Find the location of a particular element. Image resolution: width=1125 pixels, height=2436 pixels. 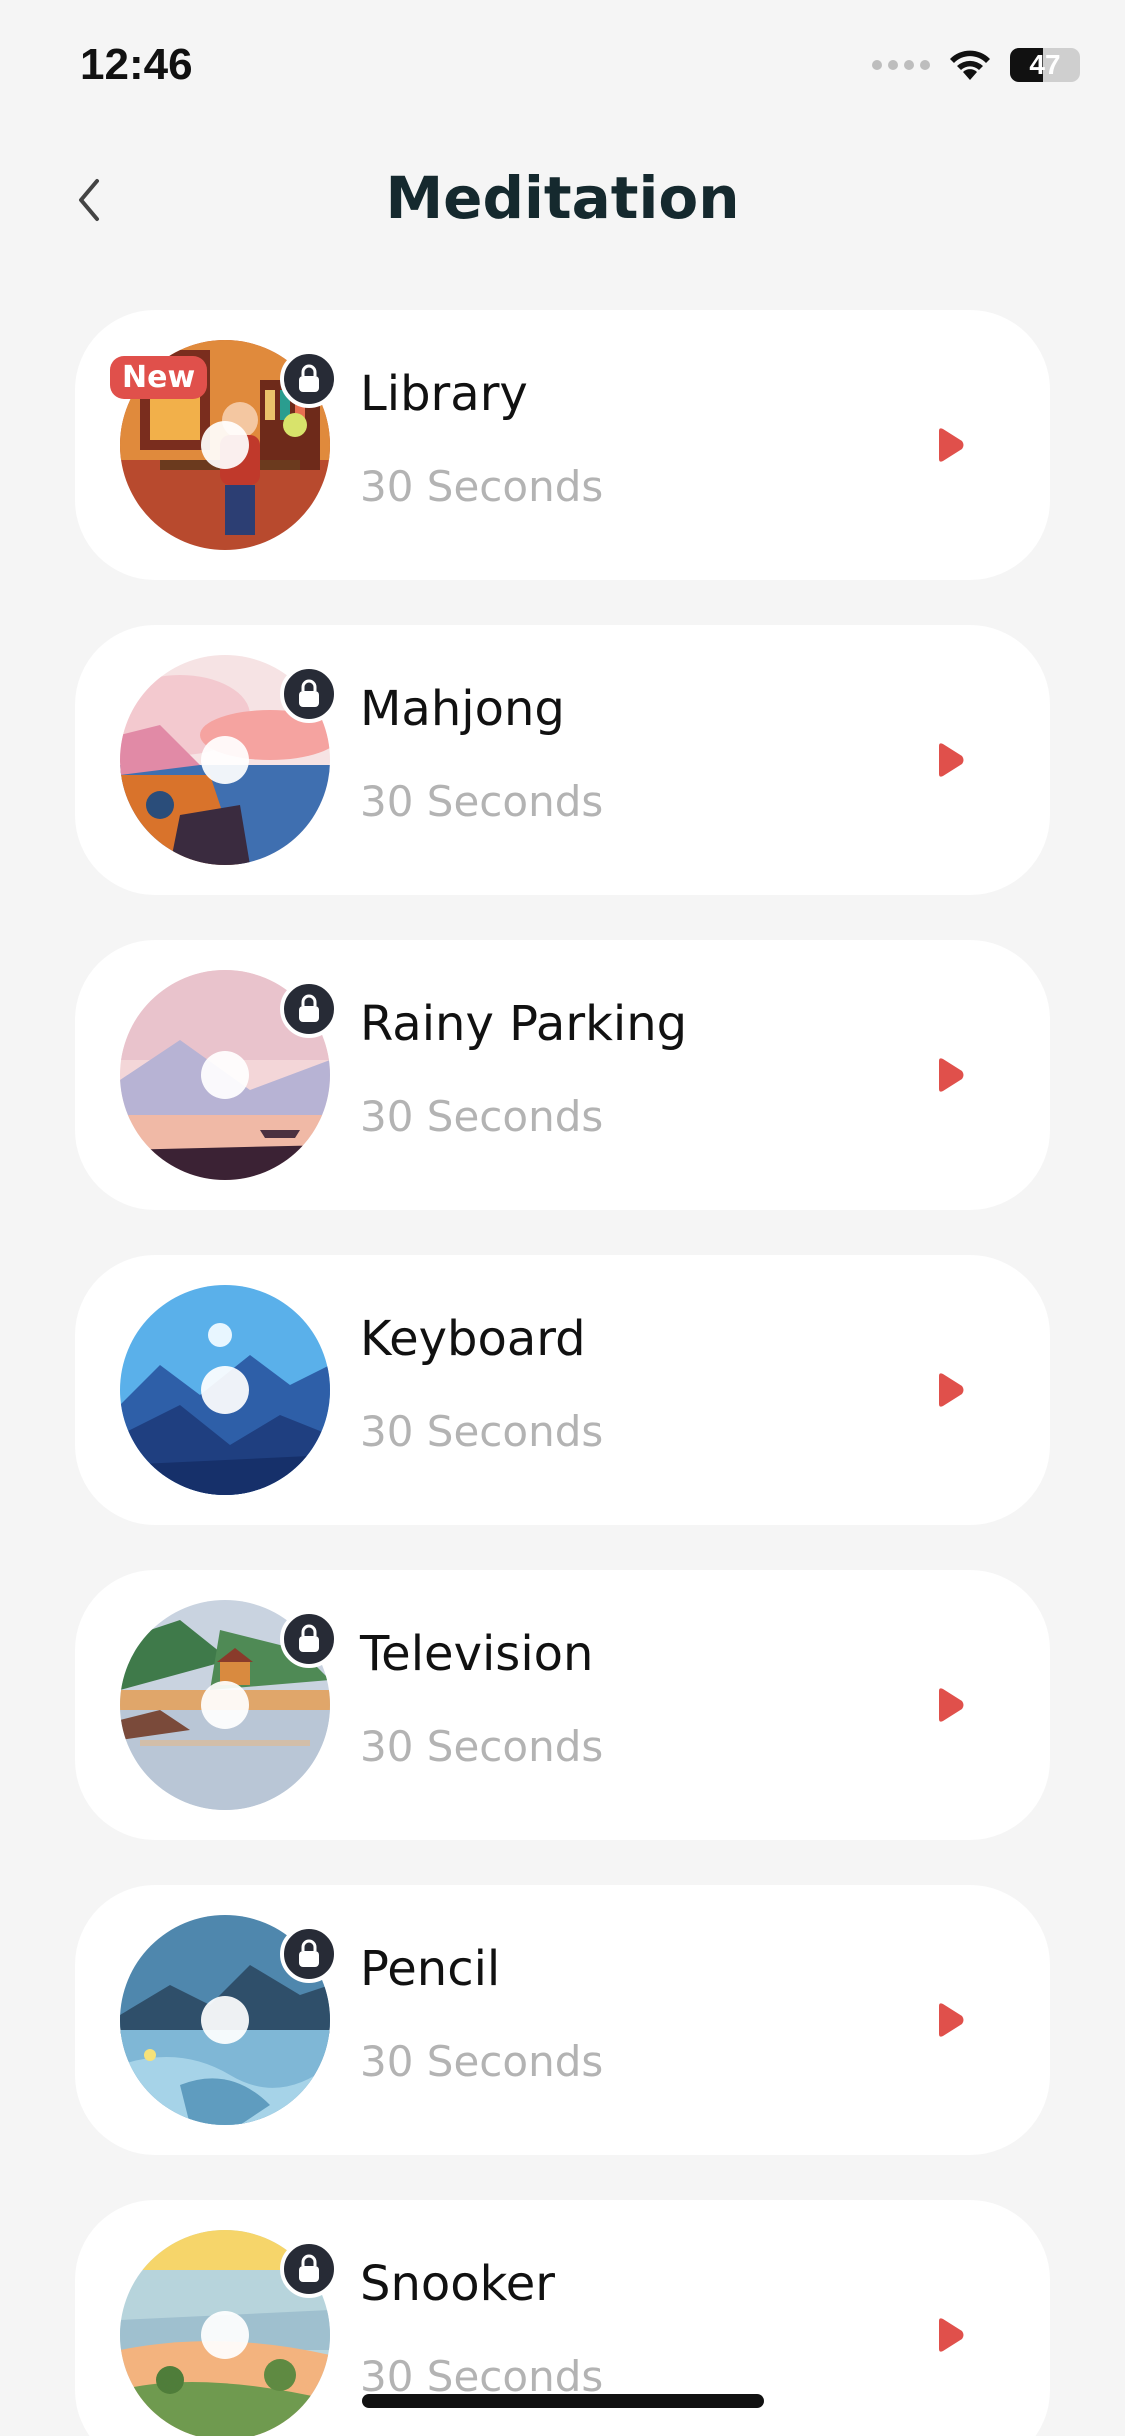

thumbnail: New is located at coordinates (224, 445).